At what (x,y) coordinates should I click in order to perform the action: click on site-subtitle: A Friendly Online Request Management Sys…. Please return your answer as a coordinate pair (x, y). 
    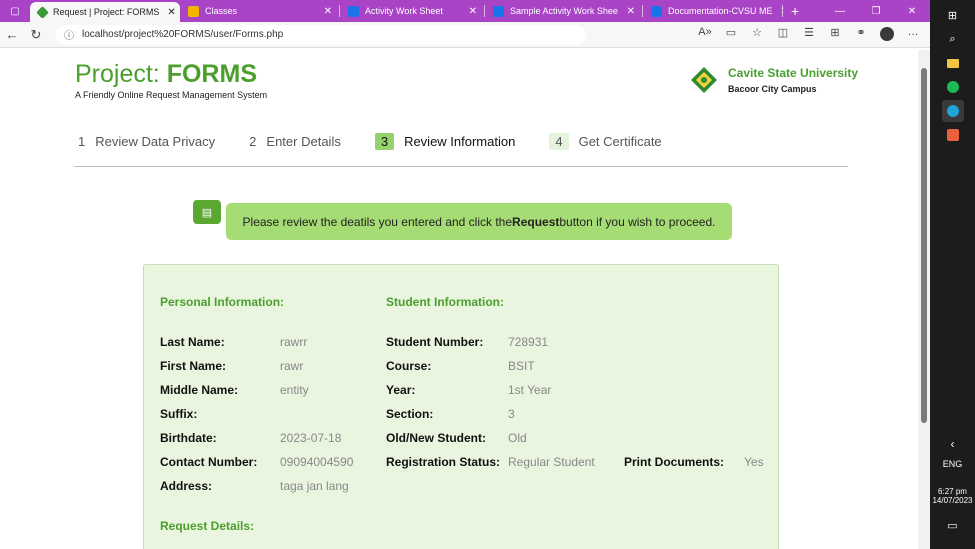
    Looking at the image, I should click on (171, 95).